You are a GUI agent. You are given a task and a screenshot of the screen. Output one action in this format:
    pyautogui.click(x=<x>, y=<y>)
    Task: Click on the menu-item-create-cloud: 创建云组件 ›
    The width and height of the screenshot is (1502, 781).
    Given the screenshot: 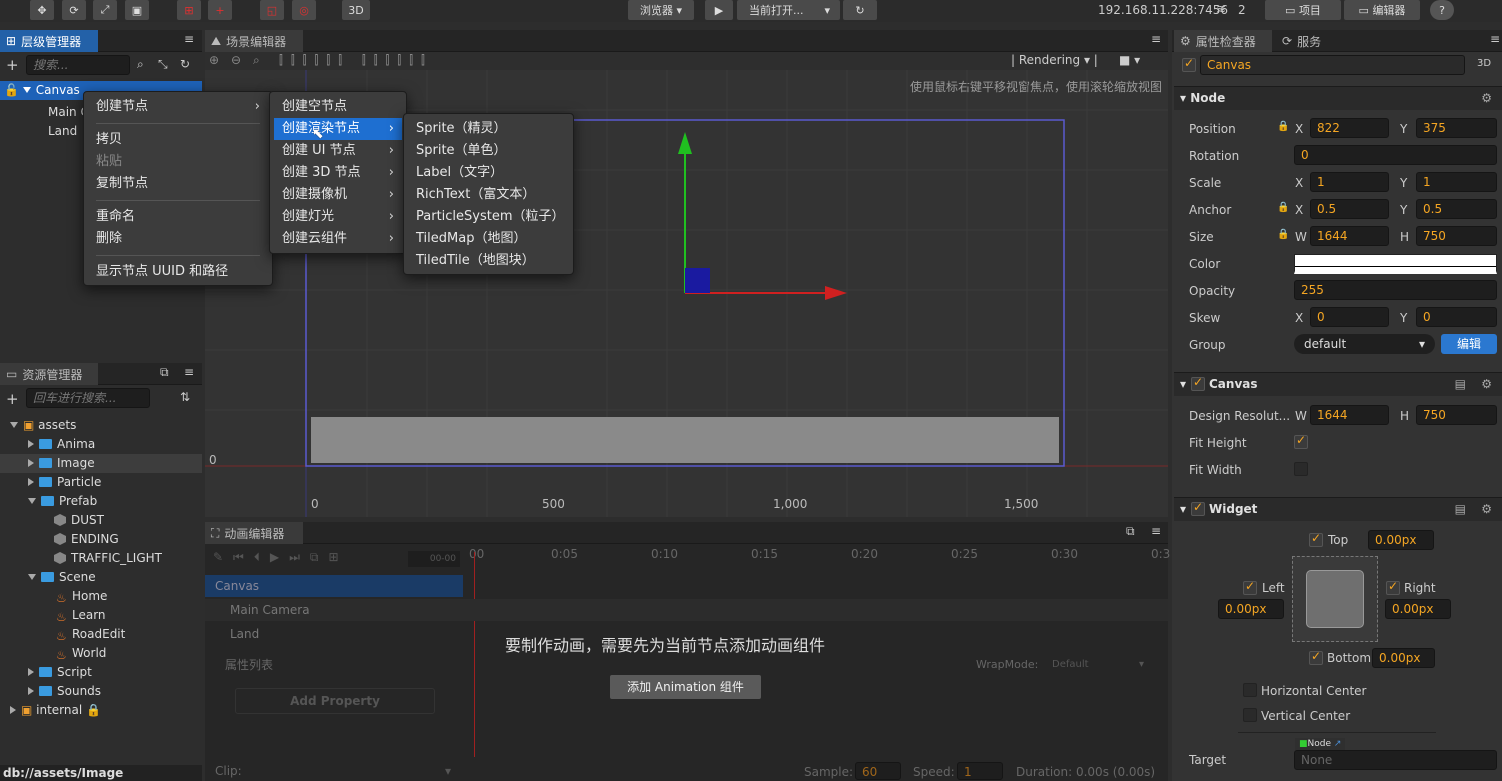 What is the action you would take?
    pyautogui.click(x=338, y=239)
    